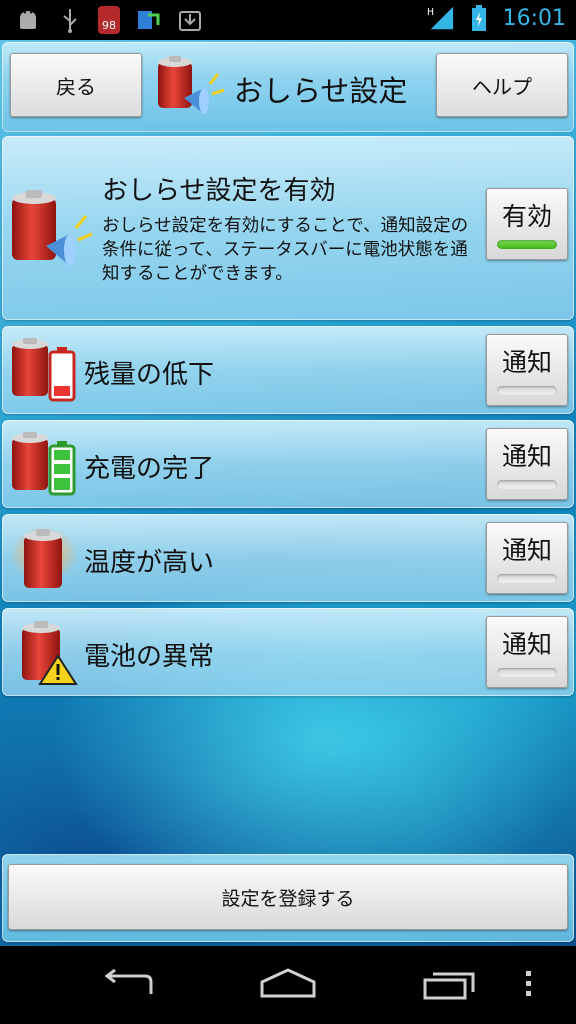 The width and height of the screenshot is (576, 1024). What do you see at coordinates (28, 20) in the screenshot?
I see `android-debug-icon` at bounding box center [28, 20].